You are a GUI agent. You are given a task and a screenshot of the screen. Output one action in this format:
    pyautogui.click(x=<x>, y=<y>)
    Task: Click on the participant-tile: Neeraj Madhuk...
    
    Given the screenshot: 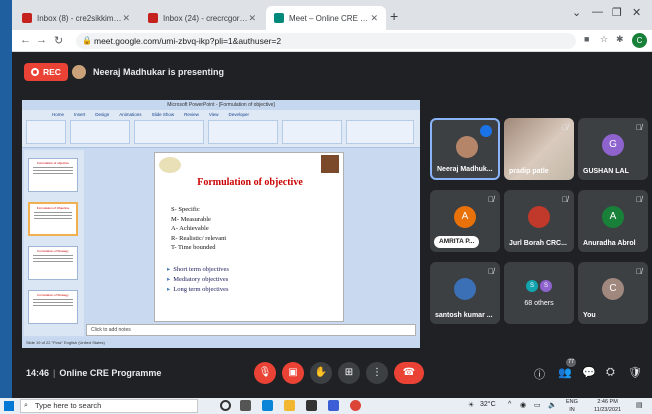 What is the action you would take?
    pyautogui.click(x=465, y=149)
    